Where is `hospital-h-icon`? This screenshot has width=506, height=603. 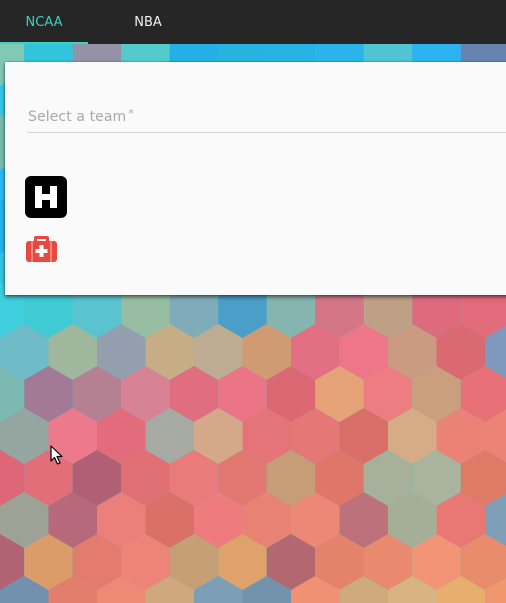 hospital-h-icon is located at coordinates (46, 197).